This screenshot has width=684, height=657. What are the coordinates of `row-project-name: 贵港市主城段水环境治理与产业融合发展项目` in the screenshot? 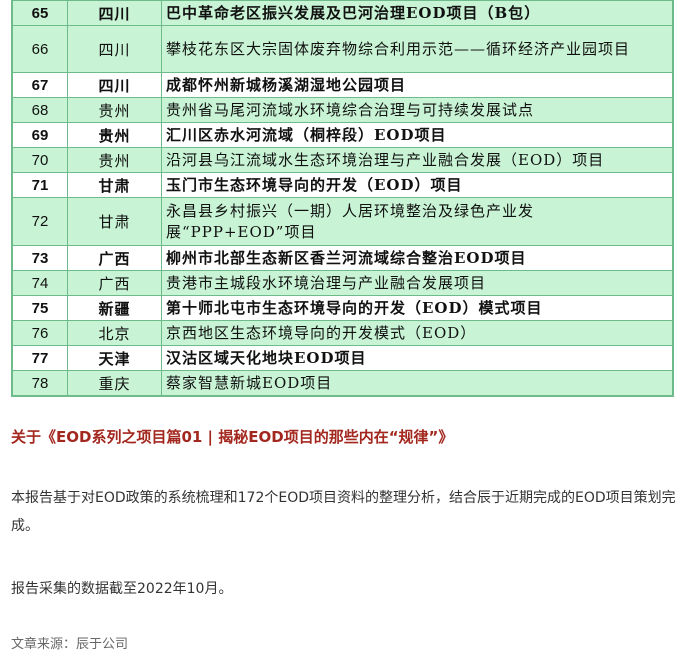 It's located at (417, 283).